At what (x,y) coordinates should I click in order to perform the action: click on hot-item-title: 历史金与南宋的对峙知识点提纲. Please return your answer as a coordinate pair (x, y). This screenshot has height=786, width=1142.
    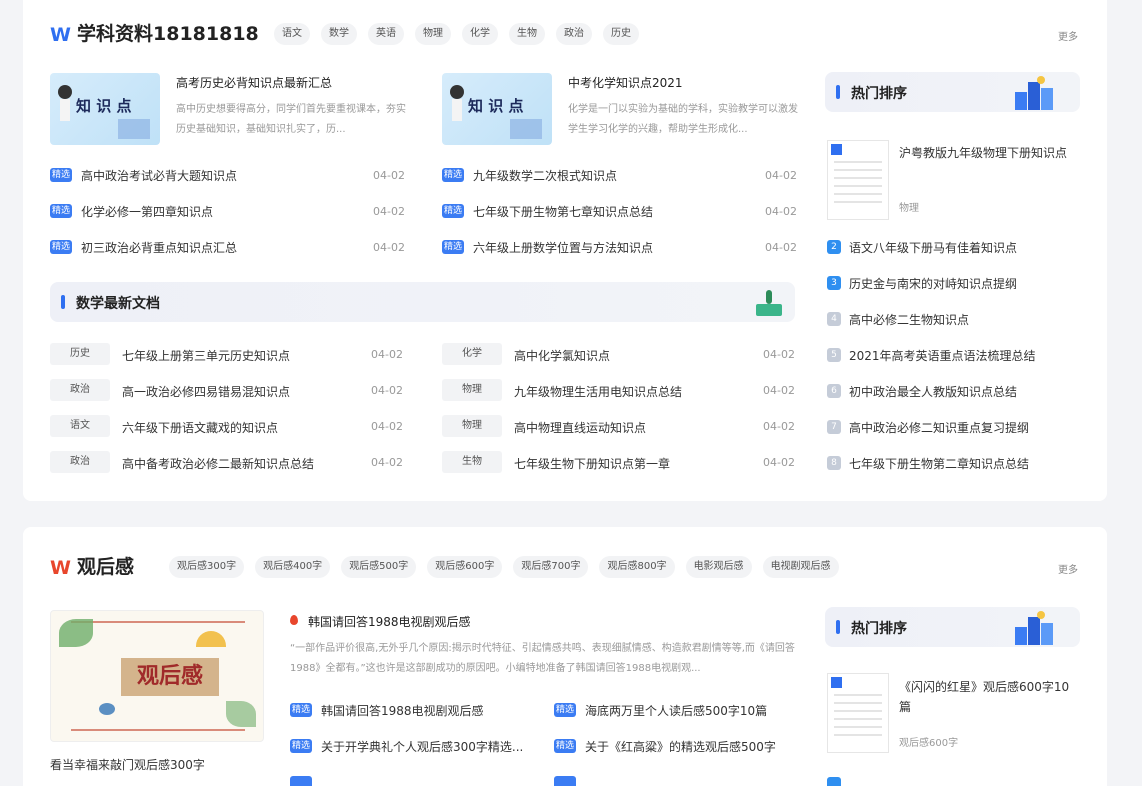
    Looking at the image, I should click on (933, 283).